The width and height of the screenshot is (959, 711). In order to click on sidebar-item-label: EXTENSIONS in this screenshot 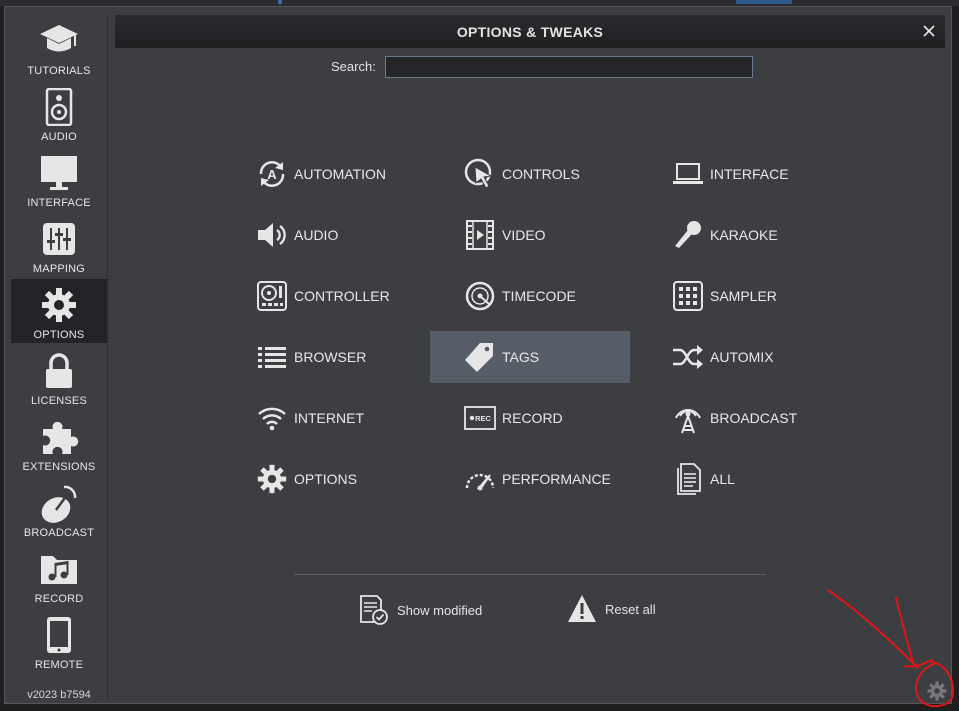, I will do `click(59, 467)`.